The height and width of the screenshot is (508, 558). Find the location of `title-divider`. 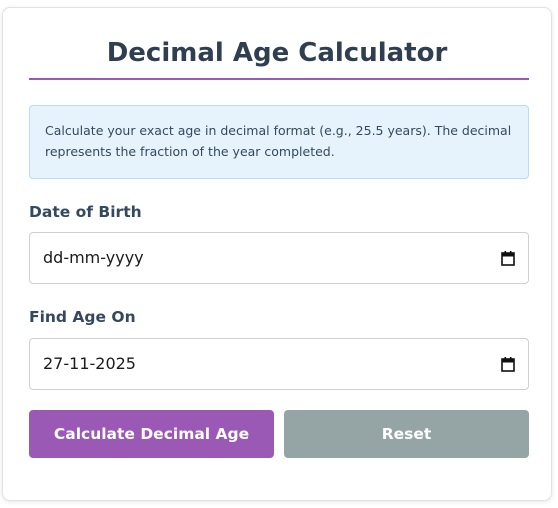

title-divider is located at coordinates (279, 79).